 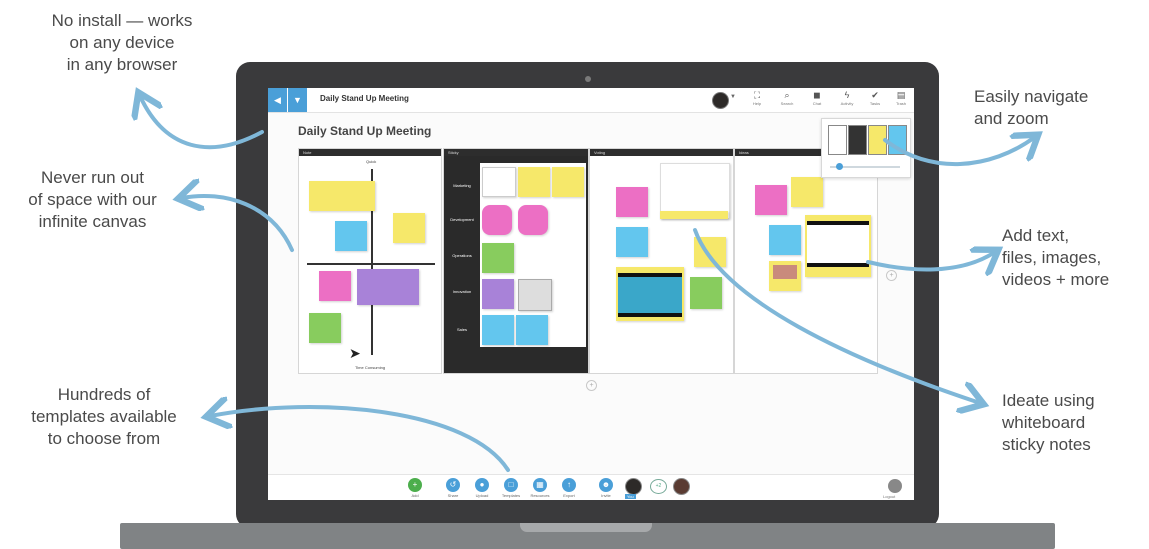 What do you see at coordinates (360, 439) in the screenshot?
I see `arrow-templates` at bounding box center [360, 439].